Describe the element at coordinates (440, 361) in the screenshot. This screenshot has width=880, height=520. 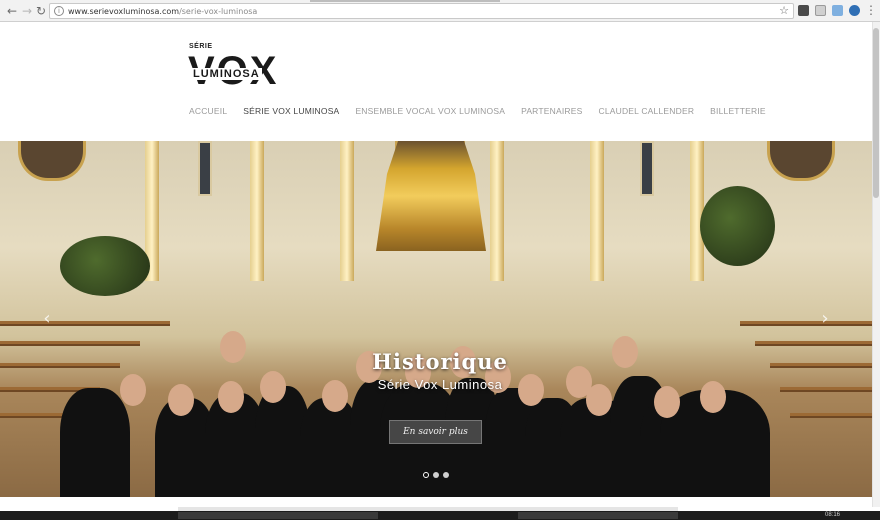
I see `hero-title: Historique` at that location.